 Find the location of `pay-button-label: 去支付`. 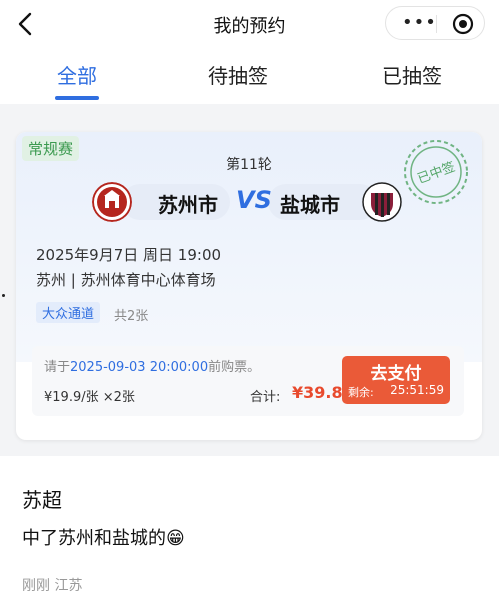

pay-button-label: 去支付 is located at coordinates (396, 374).